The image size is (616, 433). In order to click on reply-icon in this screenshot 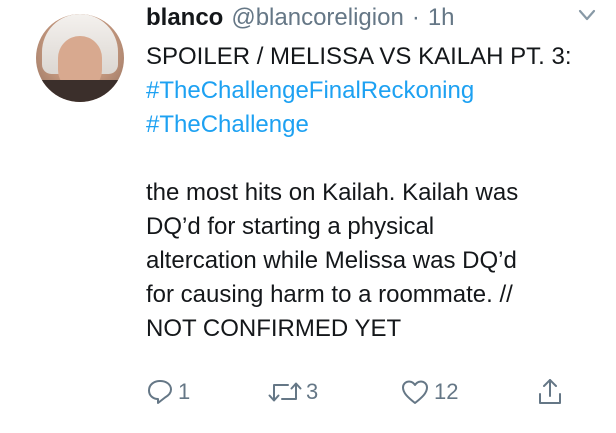, I will do `click(160, 392)`.